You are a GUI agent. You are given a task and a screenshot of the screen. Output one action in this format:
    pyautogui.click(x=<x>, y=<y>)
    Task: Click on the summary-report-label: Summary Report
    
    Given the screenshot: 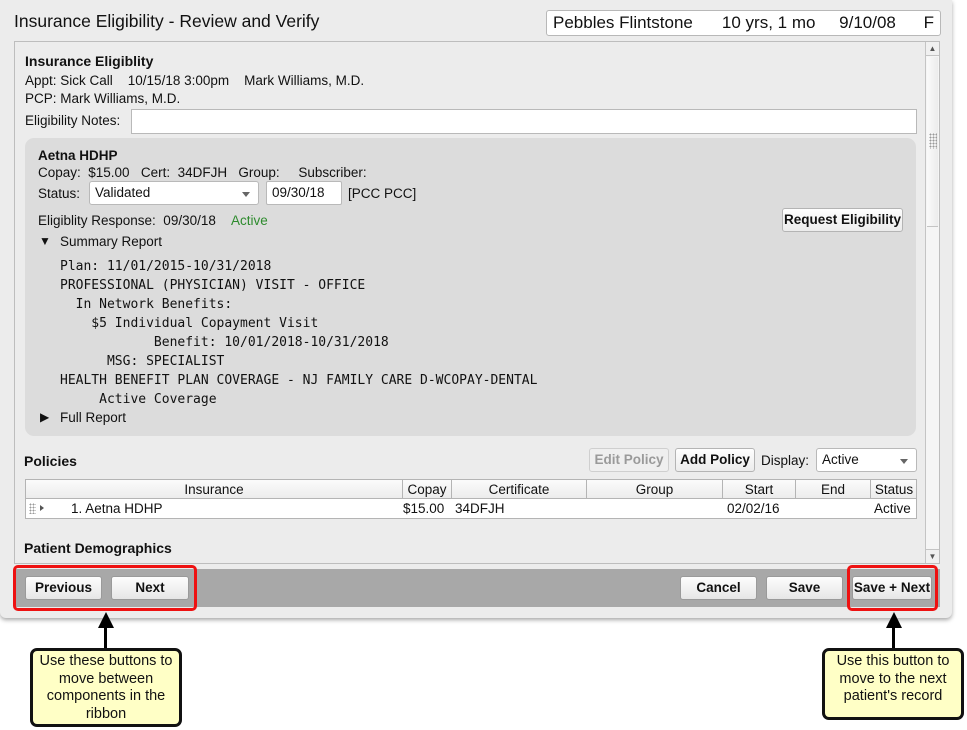 What is the action you would take?
    pyautogui.click(x=111, y=241)
    